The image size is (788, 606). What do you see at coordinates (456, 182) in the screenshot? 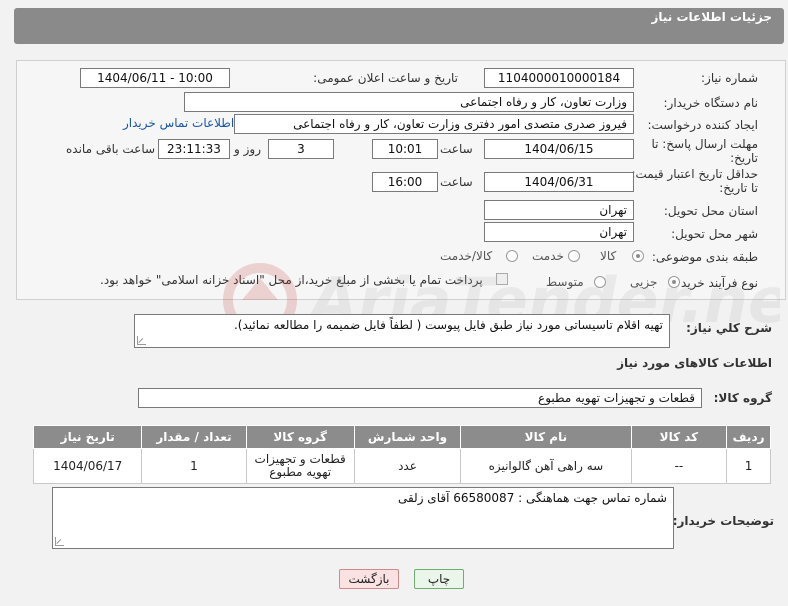
I see `price-validity-time-label: ساعت` at bounding box center [456, 182].